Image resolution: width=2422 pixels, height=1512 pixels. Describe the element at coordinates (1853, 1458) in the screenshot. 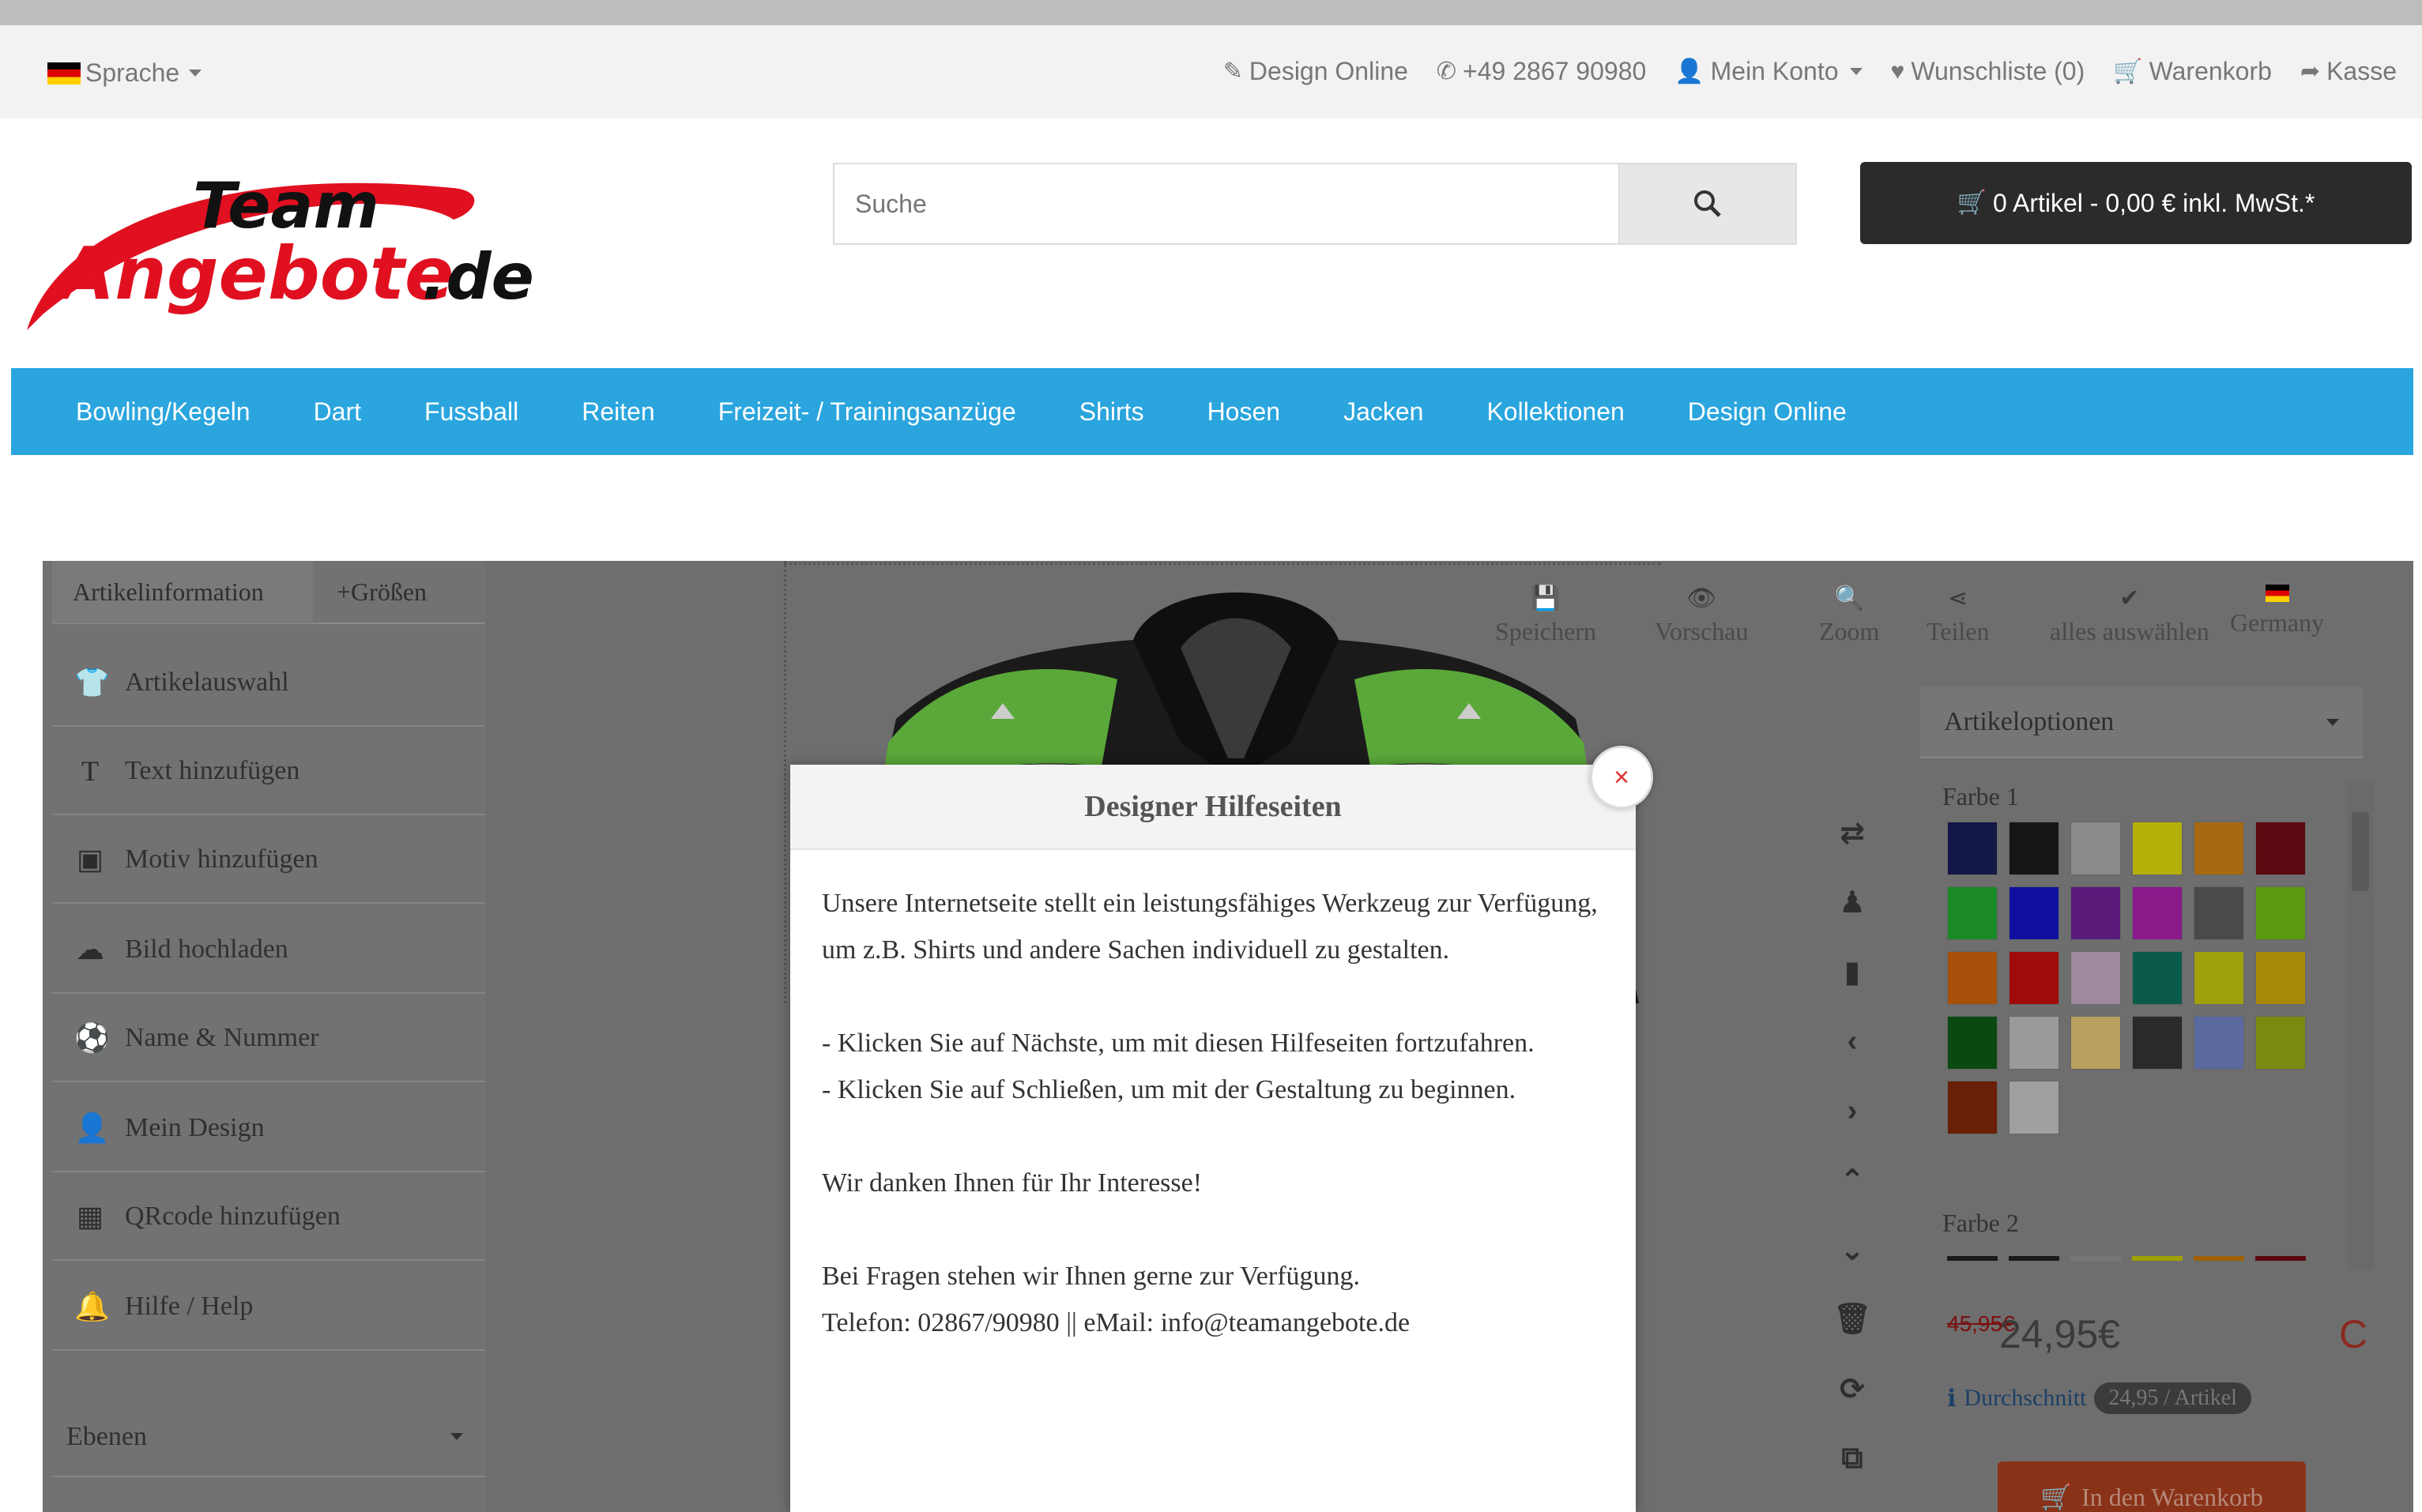

I see `copy-icon: ⧉` at that location.